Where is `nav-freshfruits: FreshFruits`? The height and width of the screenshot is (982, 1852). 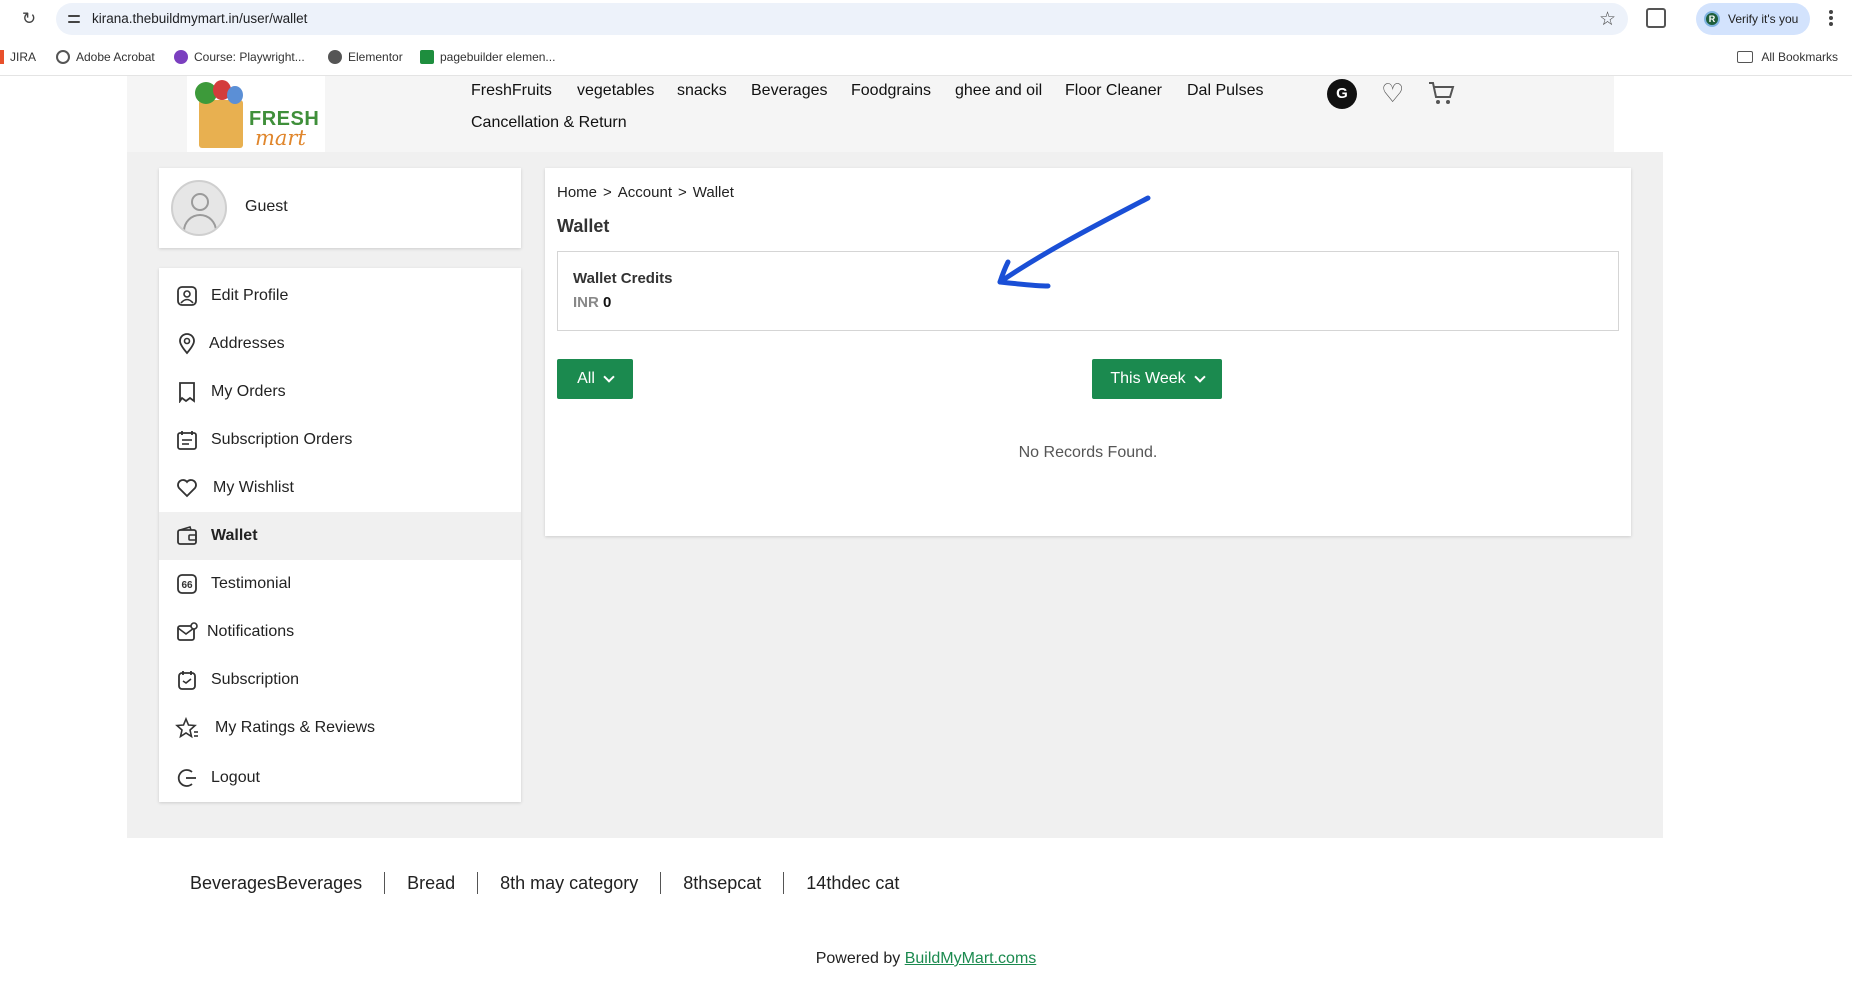
nav-freshfruits: FreshFruits is located at coordinates (511, 91).